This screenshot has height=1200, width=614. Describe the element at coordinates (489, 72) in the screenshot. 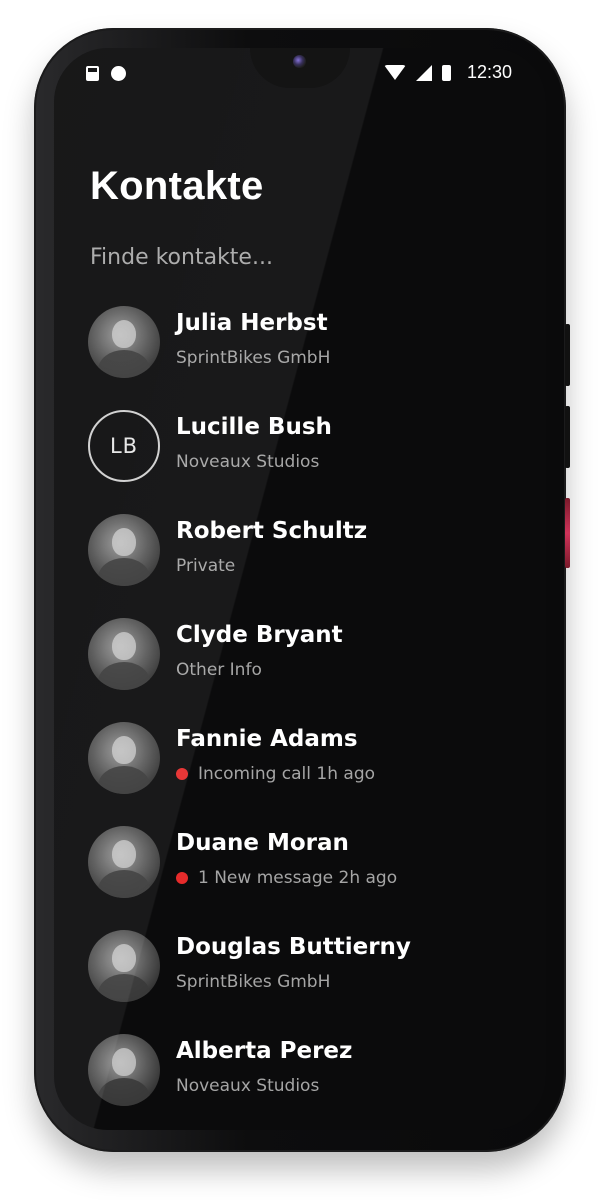

I see `status-time: 12:30` at that location.